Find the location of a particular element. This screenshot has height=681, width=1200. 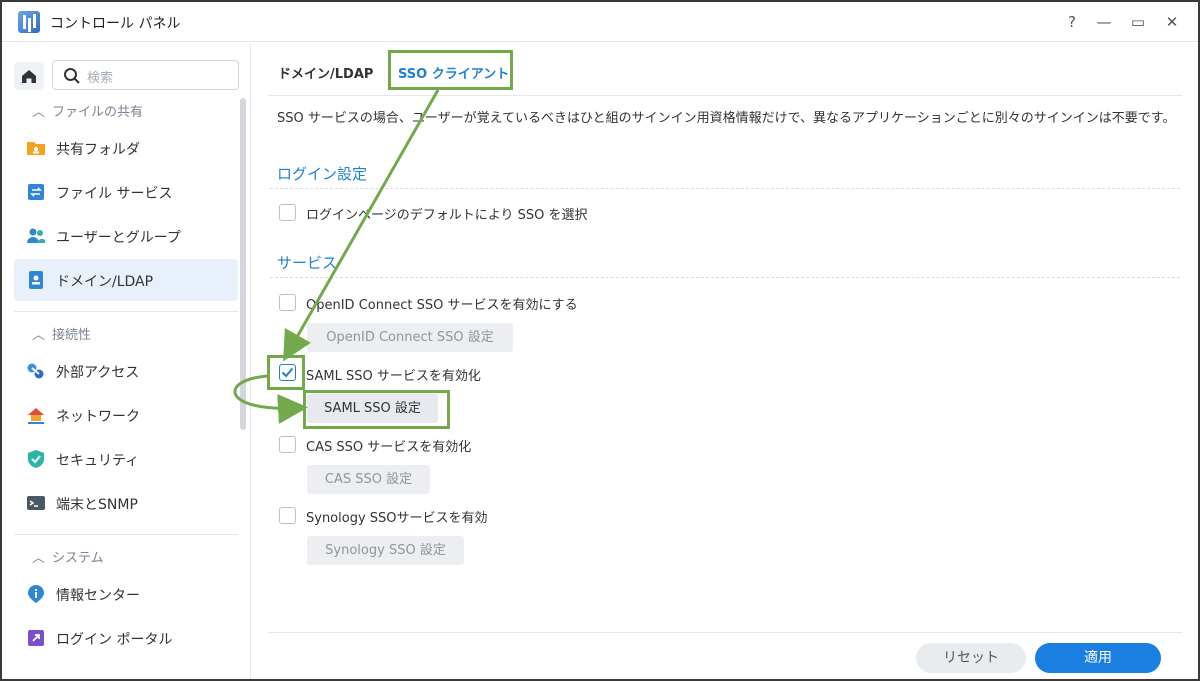

home-button is located at coordinates (29, 76).